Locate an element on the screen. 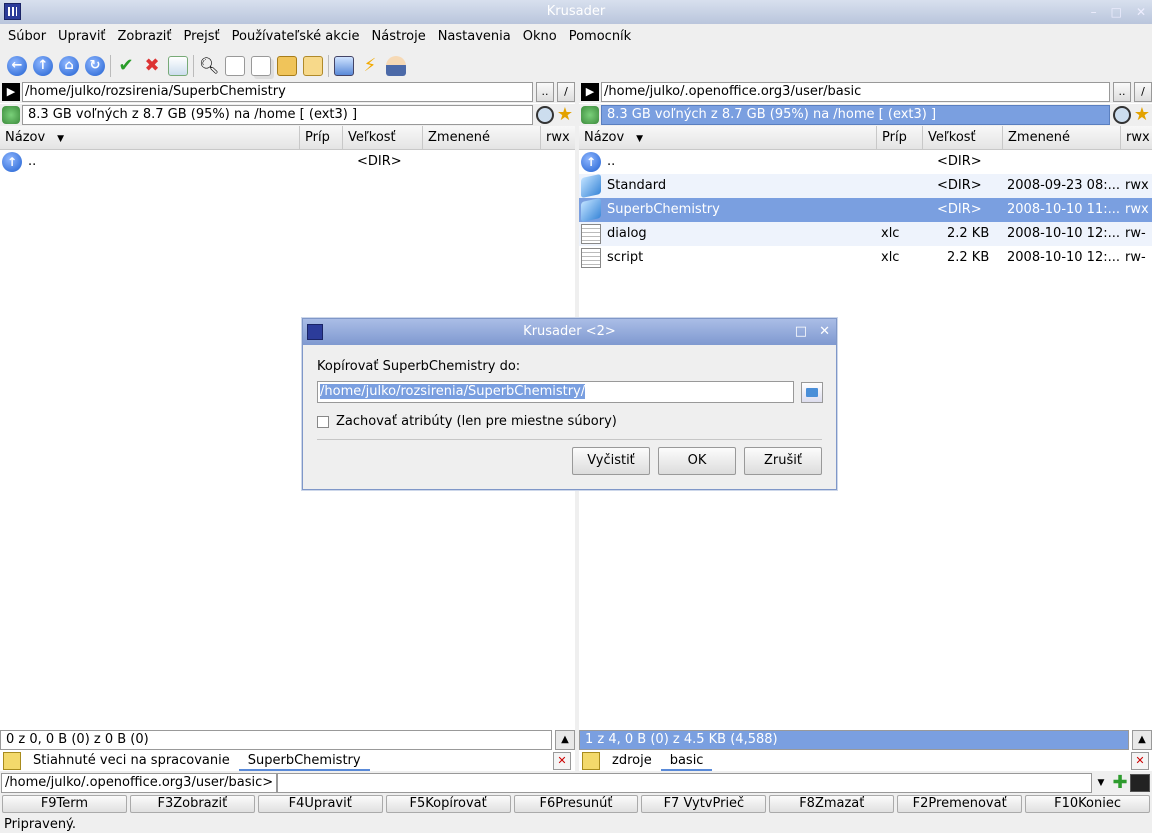  menu-useractions: Používateľské akcie is located at coordinates (296, 38).